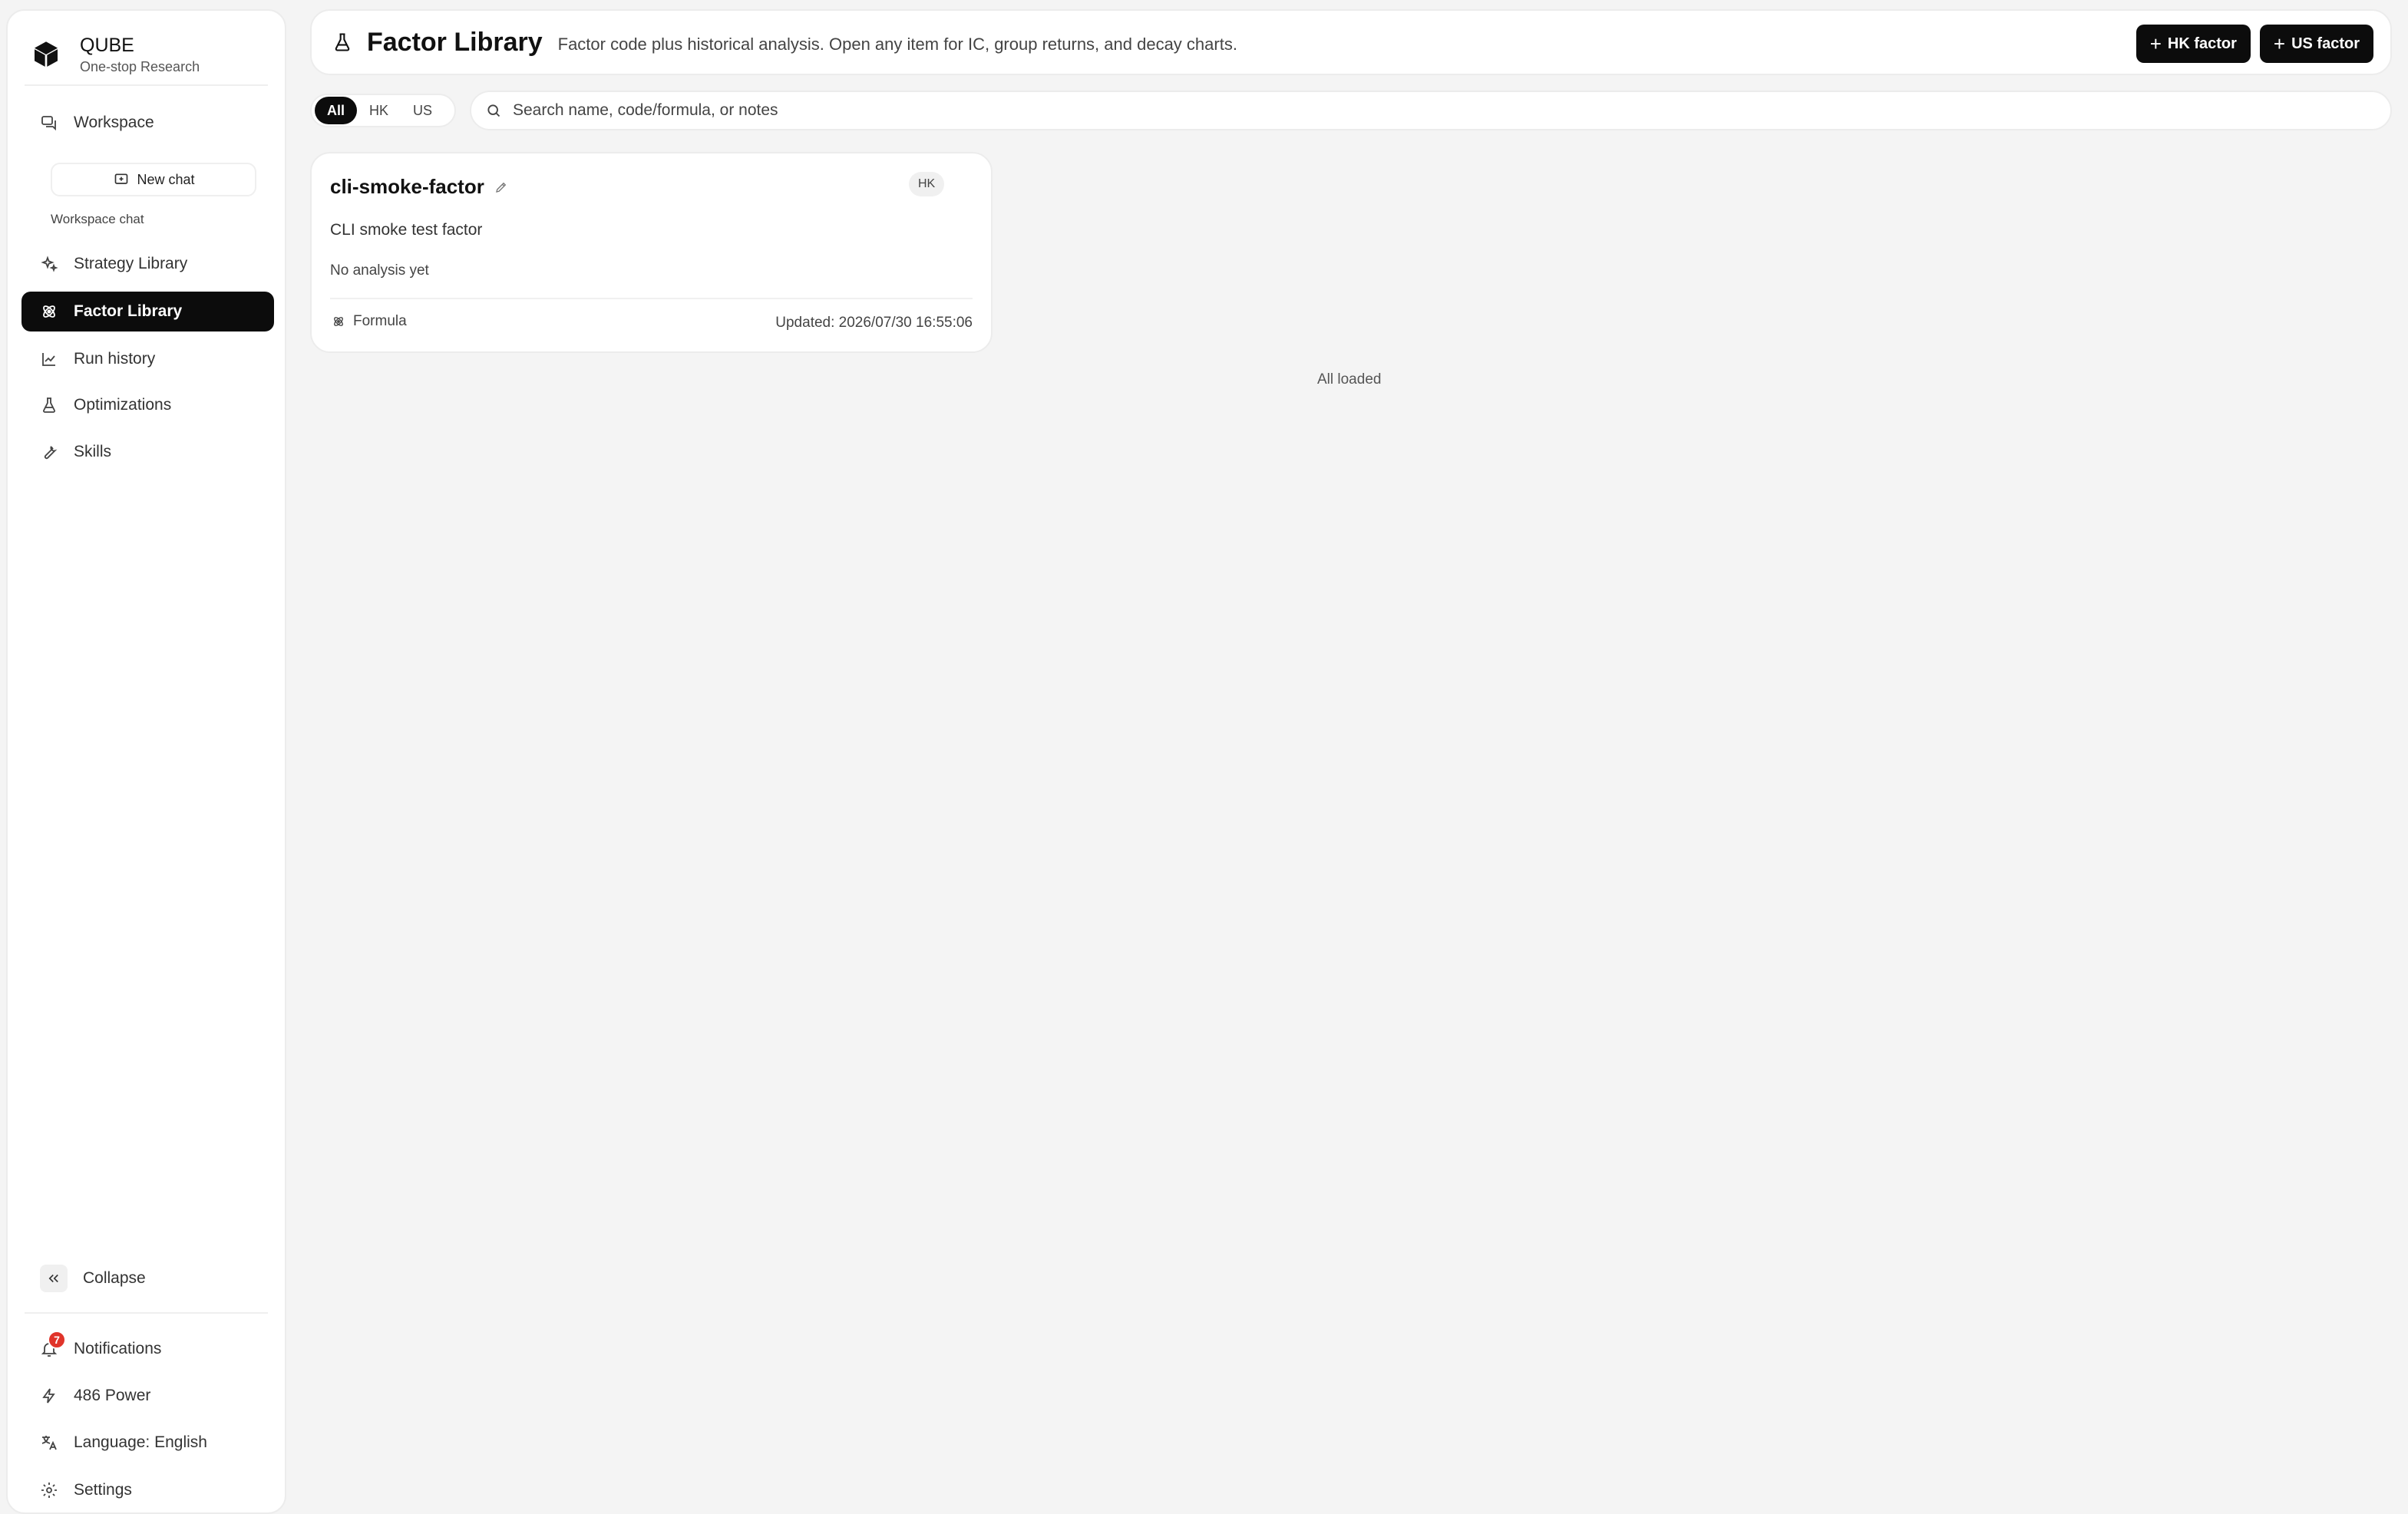 This screenshot has width=2408, height=1514. Describe the element at coordinates (57, 1340) in the screenshot. I see `notification-count-badge: 7` at that location.